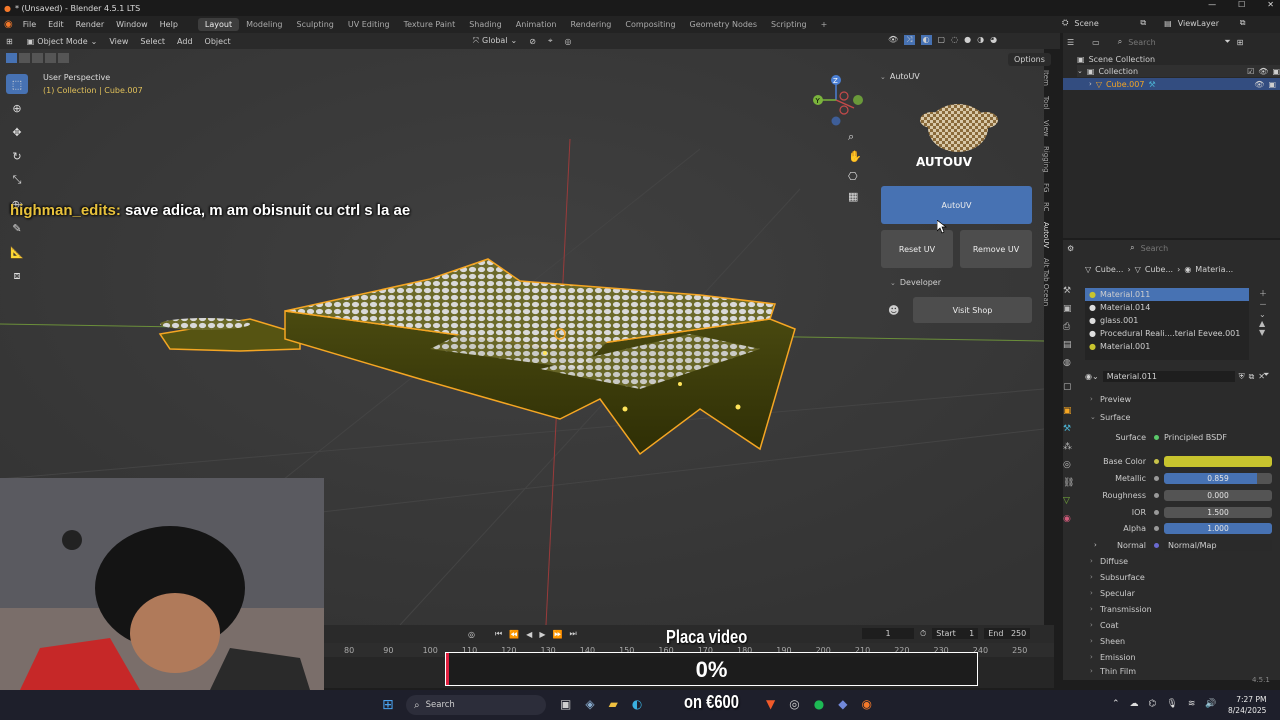 The image size is (1280, 720). Describe the element at coordinates (838, 102) in the screenshot. I see `navigation-gizmo: Z Y X` at that location.